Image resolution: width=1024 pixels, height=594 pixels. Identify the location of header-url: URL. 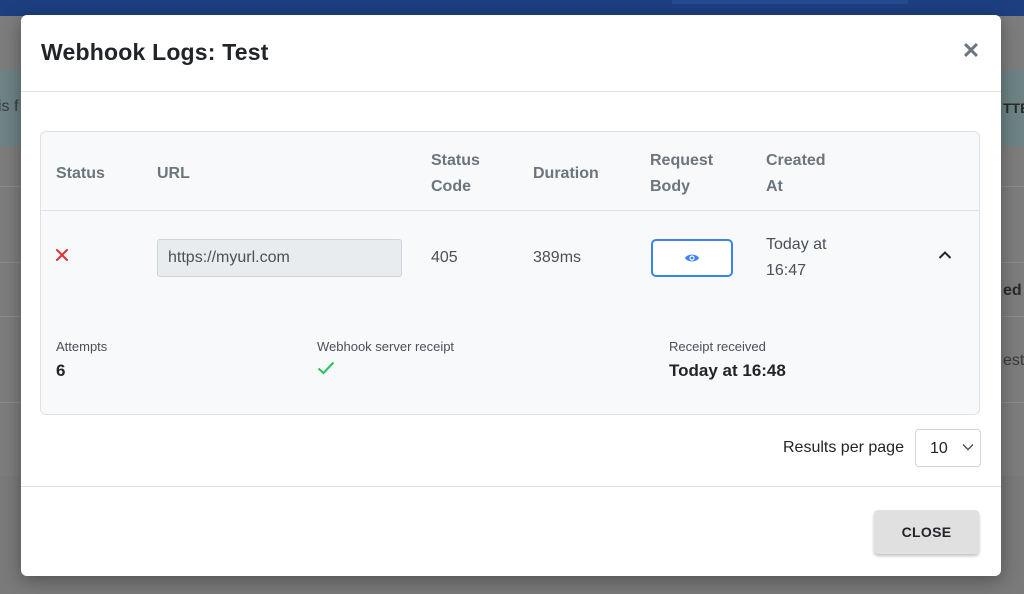
(173, 173).